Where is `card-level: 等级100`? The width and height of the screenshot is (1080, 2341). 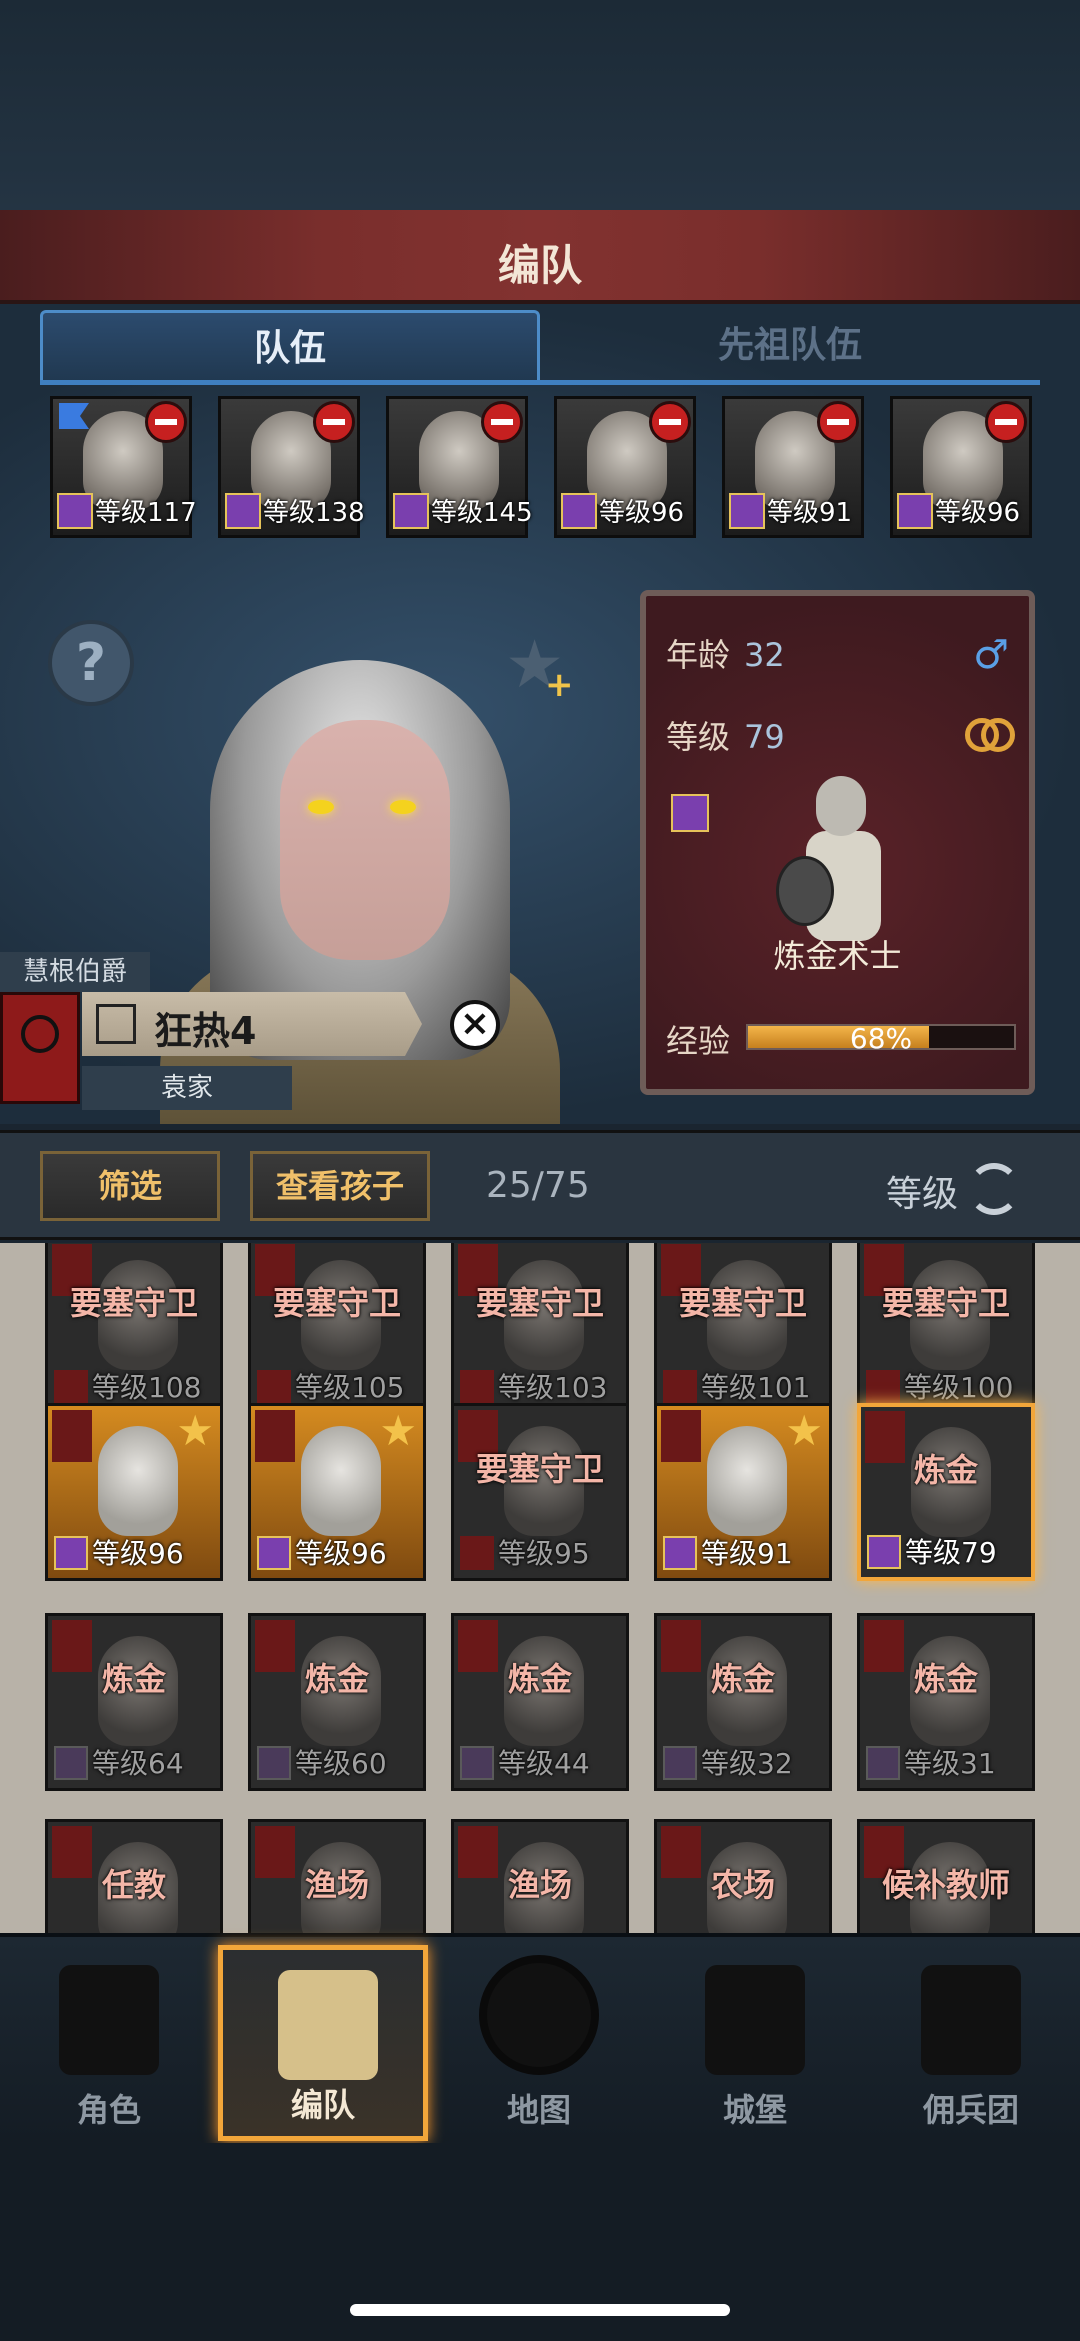 card-level: 等级100 is located at coordinates (959, 1387).